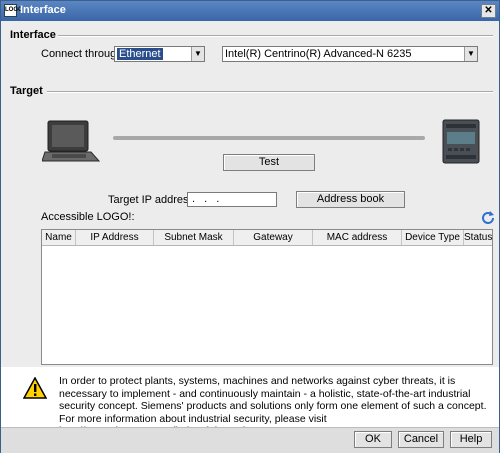  I want to click on target-ip-input: . . ., so click(232, 199).